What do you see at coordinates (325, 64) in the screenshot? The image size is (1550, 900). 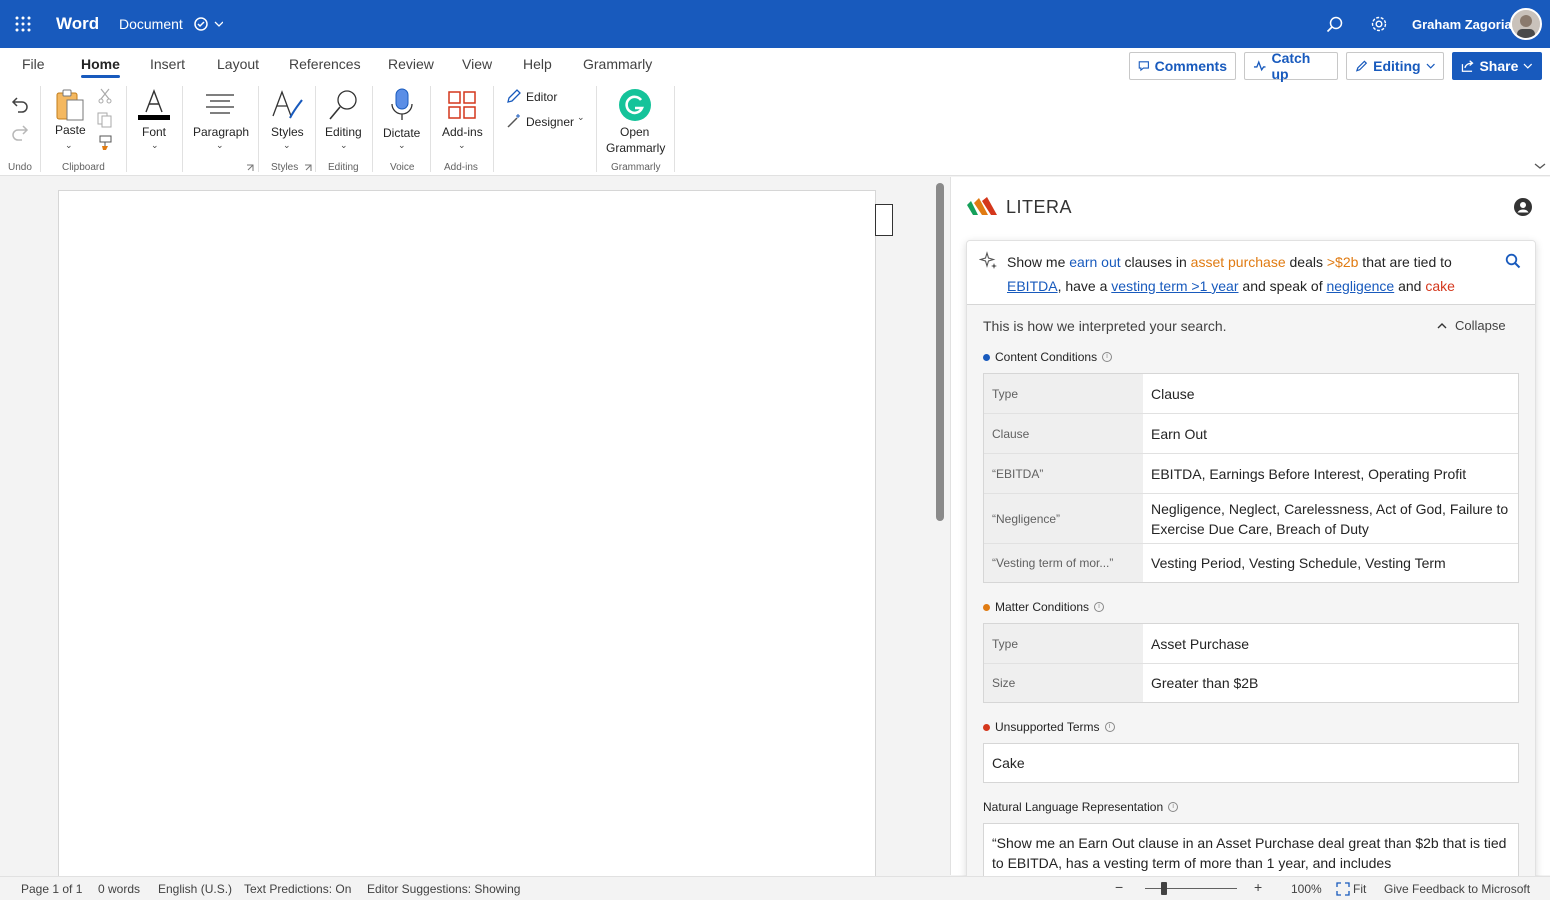 I see `tab-references: References` at bounding box center [325, 64].